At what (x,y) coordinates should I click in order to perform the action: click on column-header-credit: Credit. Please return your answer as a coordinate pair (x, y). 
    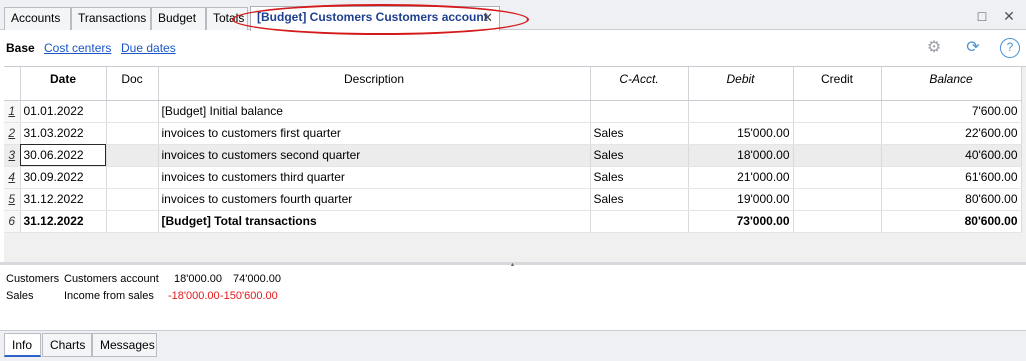
    Looking at the image, I should click on (837, 84).